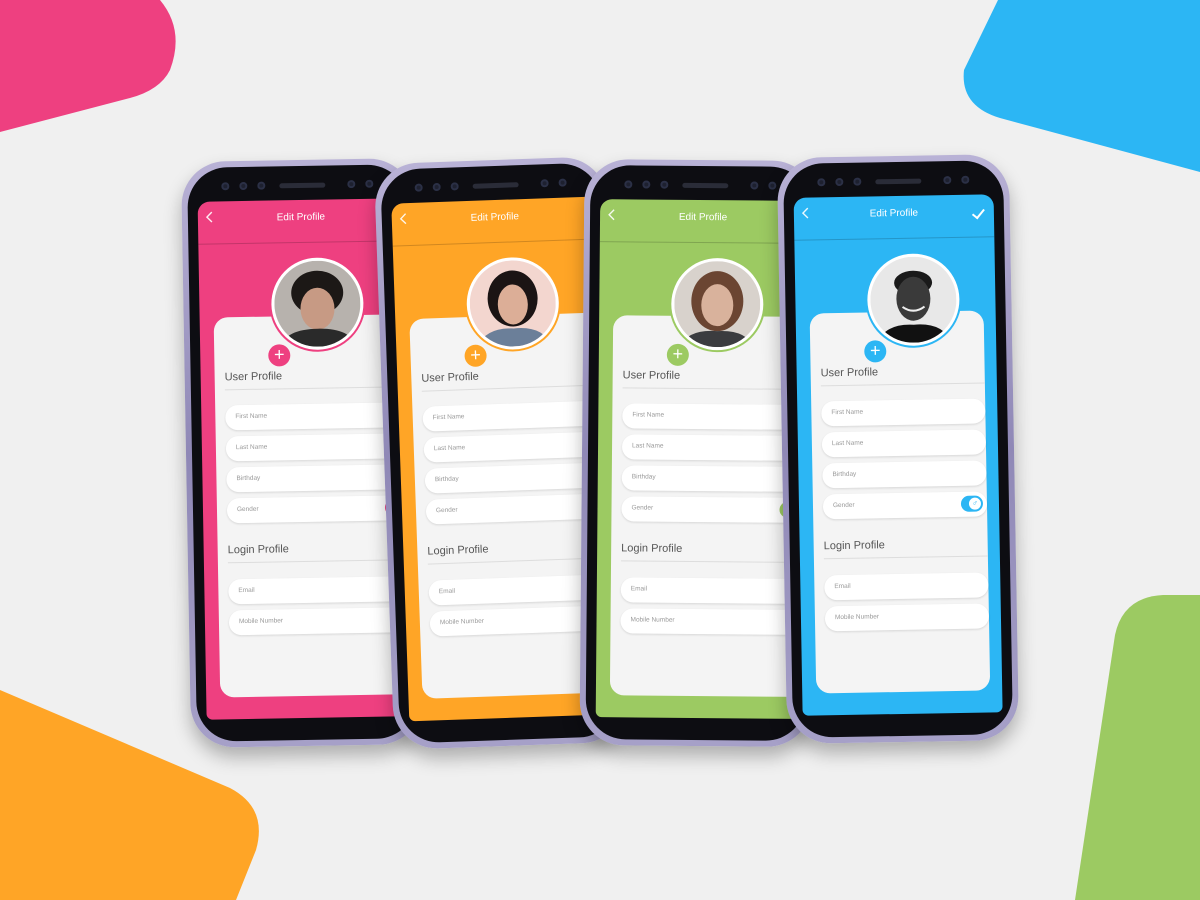  What do you see at coordinates (975, 503) in the screenshot?
I see `gender-male-icon: ♂` at bounding box center [975, 503].